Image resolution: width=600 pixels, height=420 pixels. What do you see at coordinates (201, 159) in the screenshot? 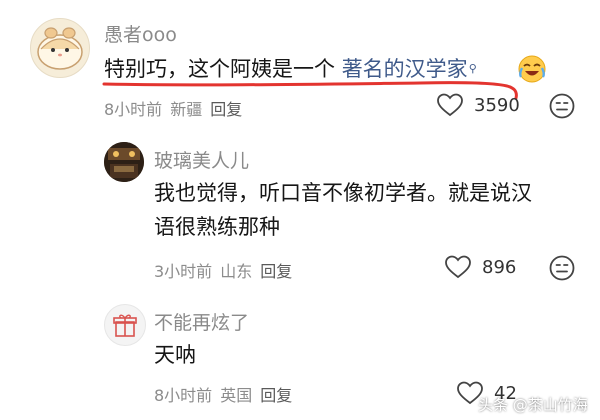
I see `comment-username: 玻璃美人儿` at bounding box center [201, 159].